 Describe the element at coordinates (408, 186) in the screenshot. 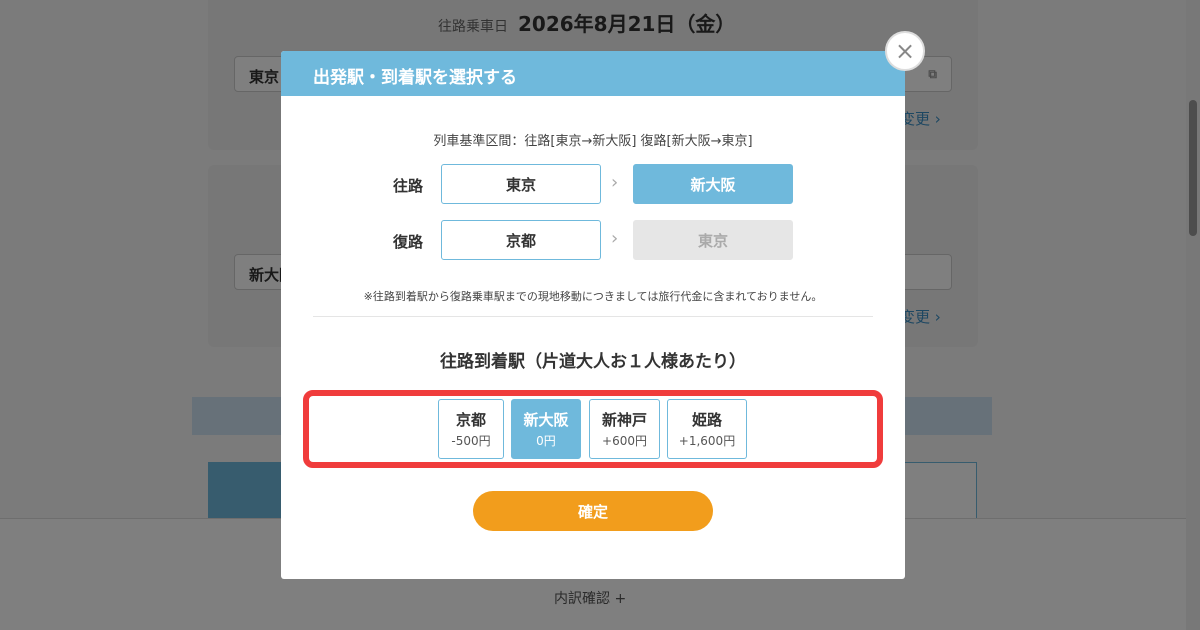

I see `outbound-row-label: 往路` at that location.